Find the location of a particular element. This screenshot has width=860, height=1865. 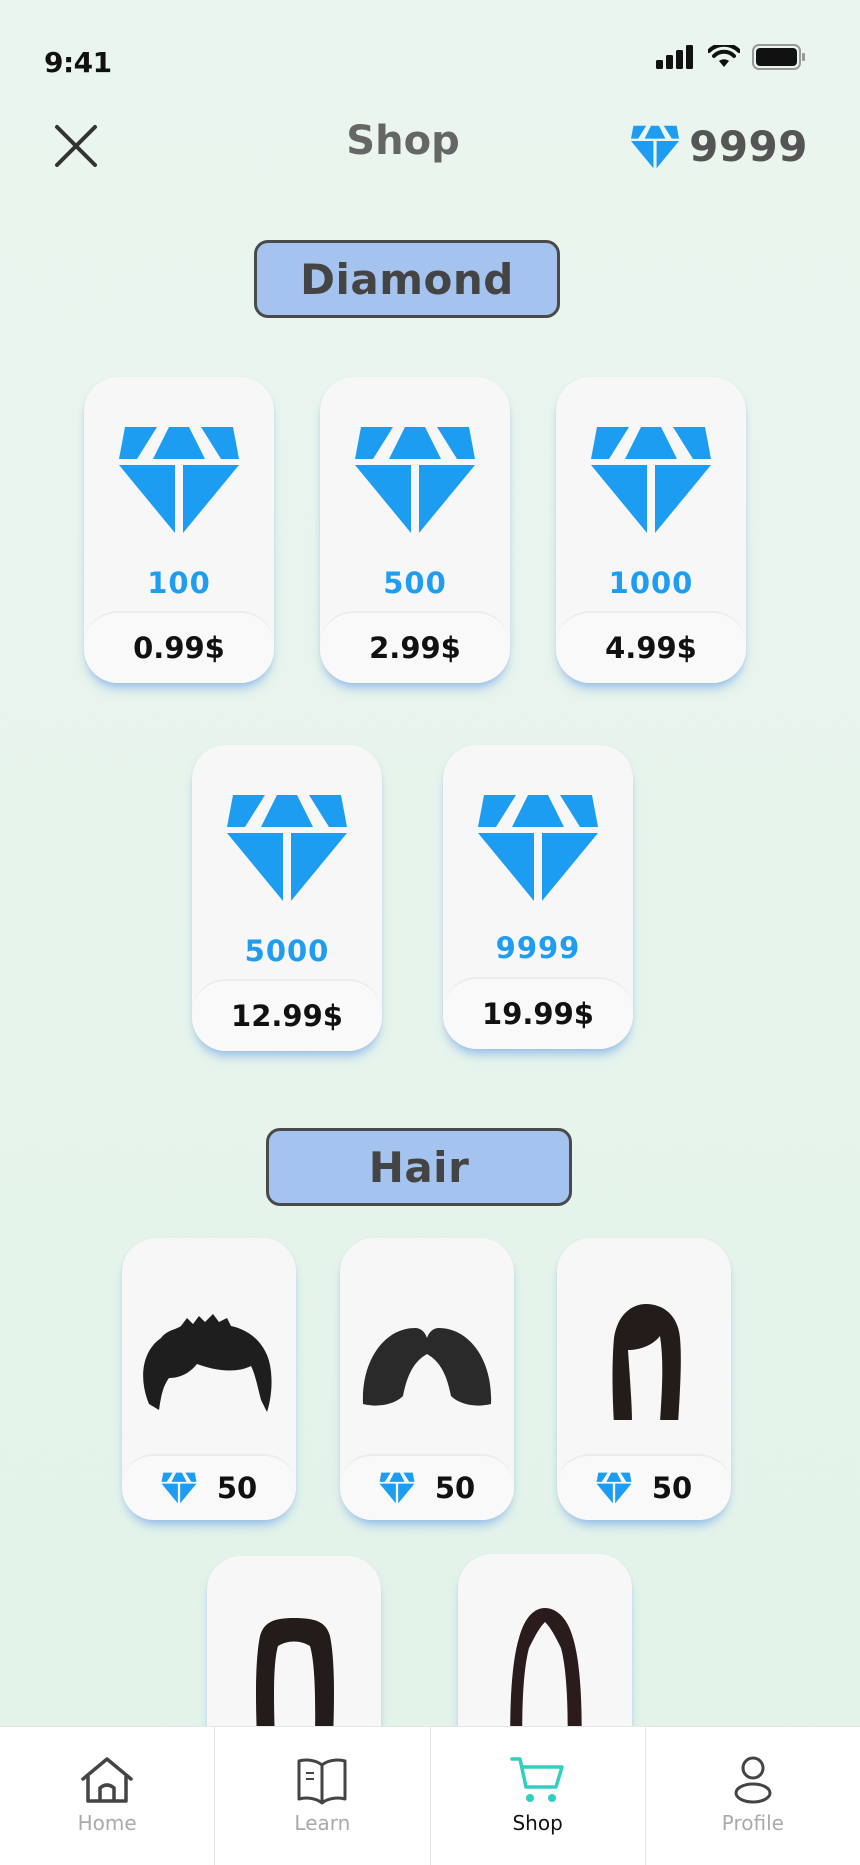

tab-home: Home is located at coordinates (108, 1796).